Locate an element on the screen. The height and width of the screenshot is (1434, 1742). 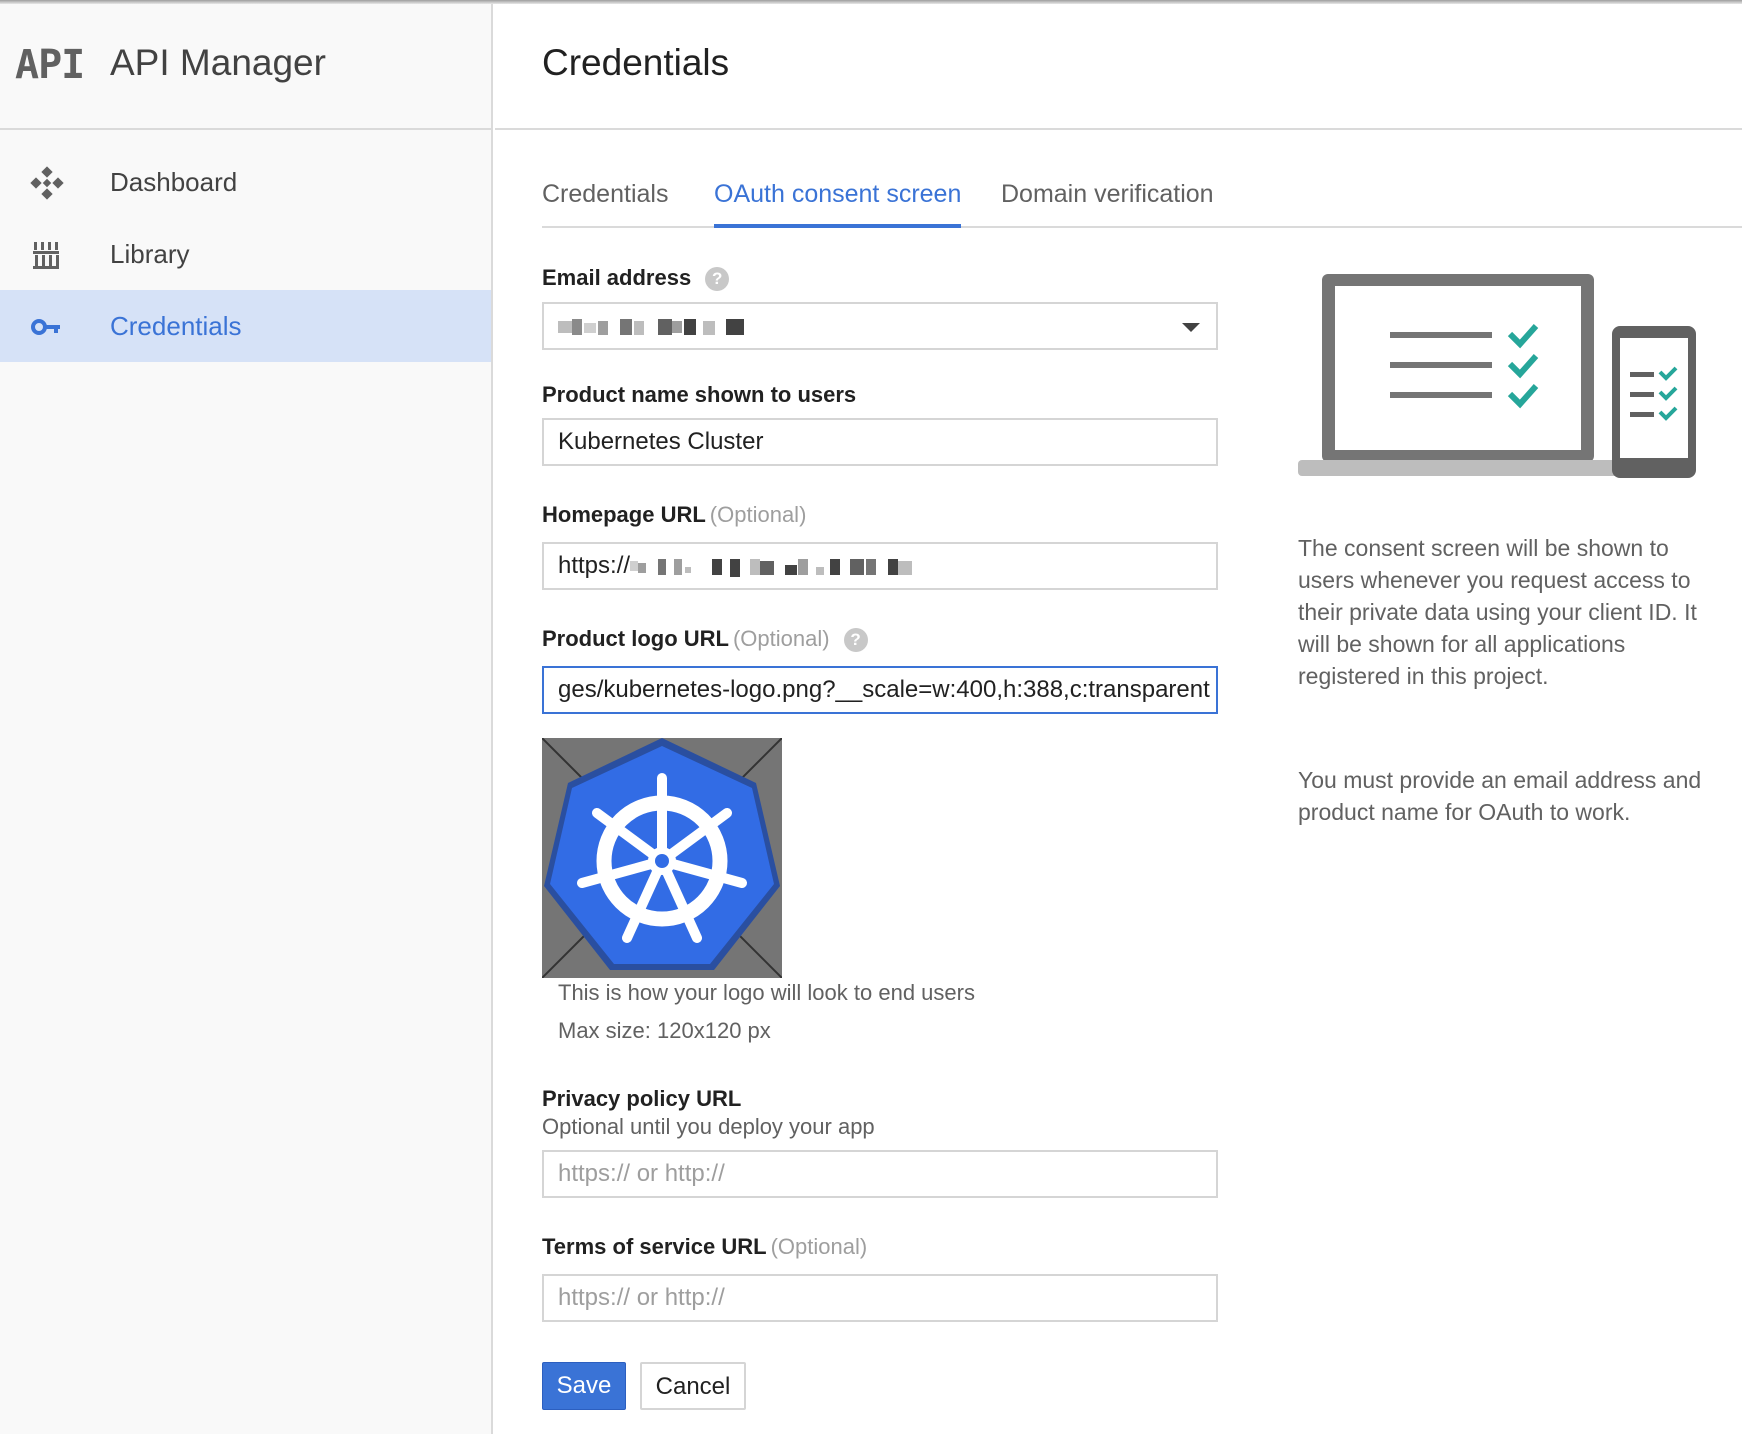
logo-max-size: Max size: 120x120 px is located at coordinates (664, 1030).